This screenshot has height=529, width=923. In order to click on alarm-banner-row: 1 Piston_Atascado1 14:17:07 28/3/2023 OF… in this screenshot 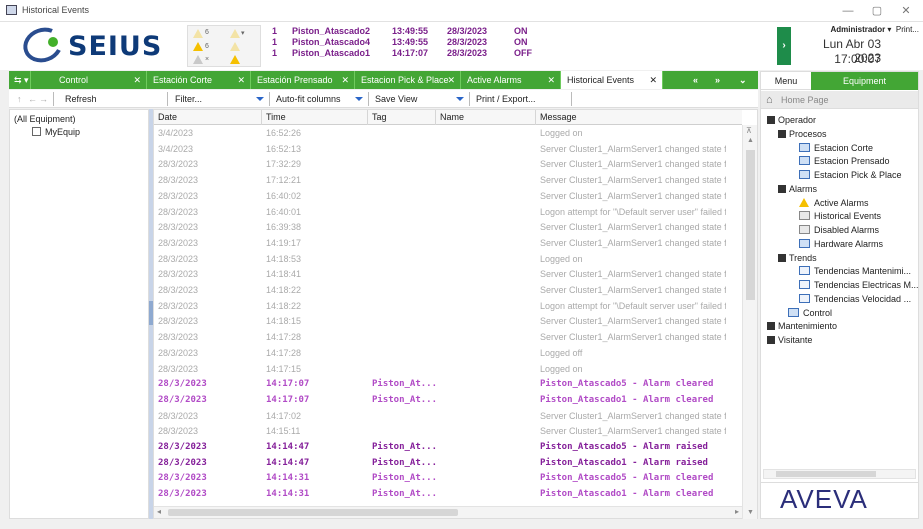, I will do `click(402, 53)`.